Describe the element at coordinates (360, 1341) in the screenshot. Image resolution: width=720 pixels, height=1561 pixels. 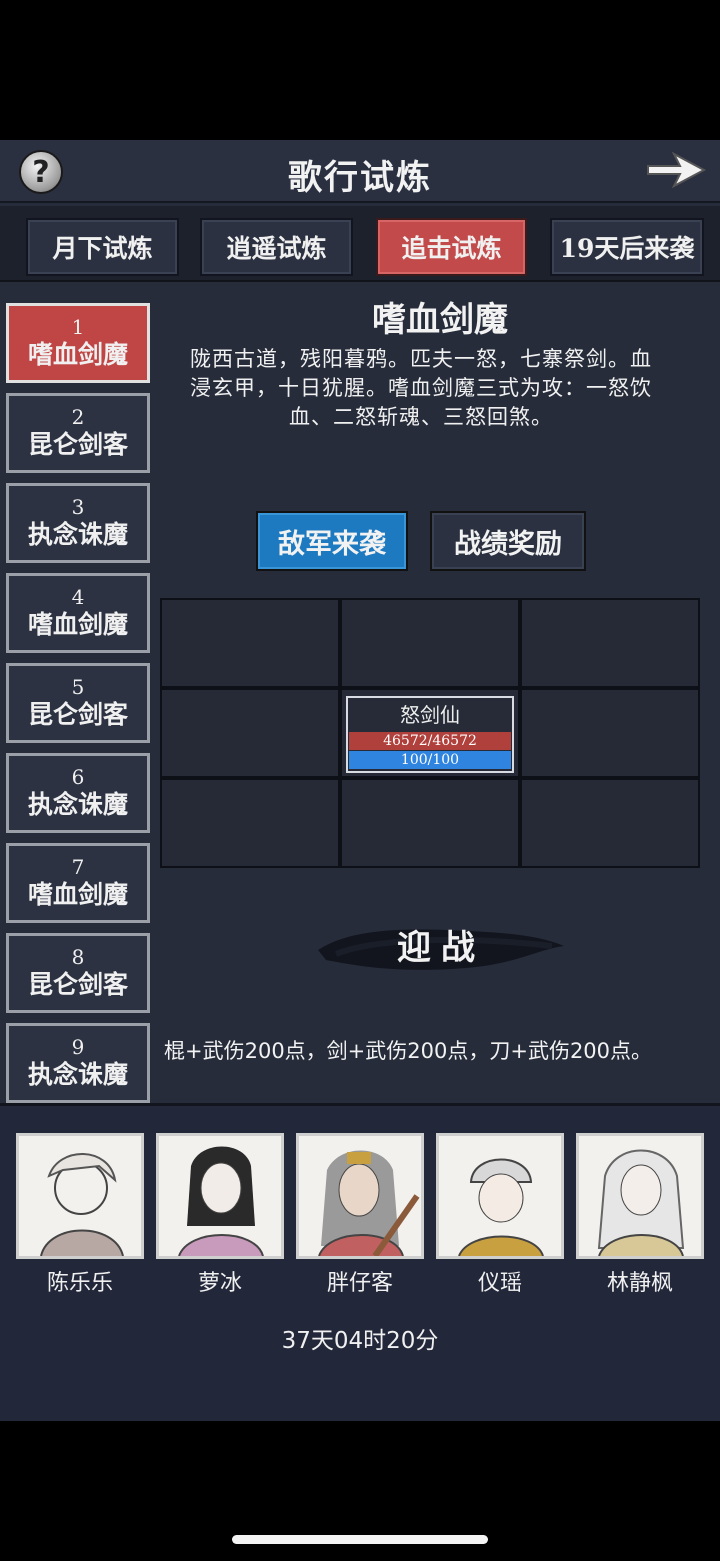
I see `game-time-text: 37天04时20分` at that location.